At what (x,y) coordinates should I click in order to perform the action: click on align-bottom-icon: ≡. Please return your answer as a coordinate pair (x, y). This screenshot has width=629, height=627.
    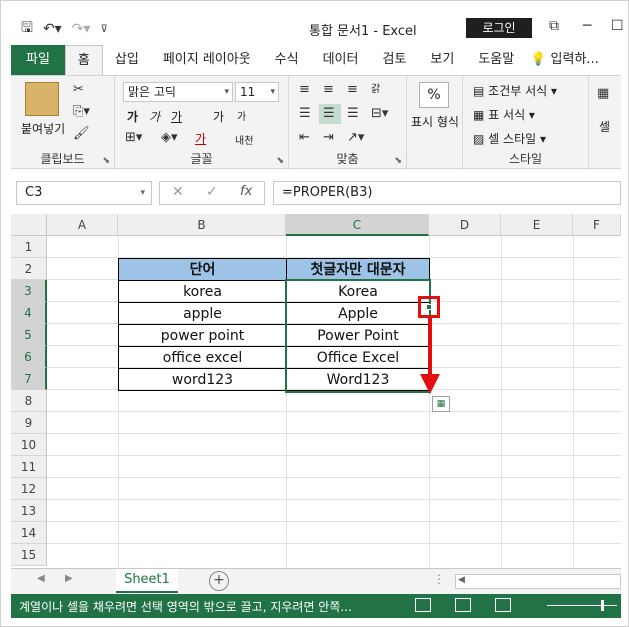
    Looking at the image, I should click on (352, 89).